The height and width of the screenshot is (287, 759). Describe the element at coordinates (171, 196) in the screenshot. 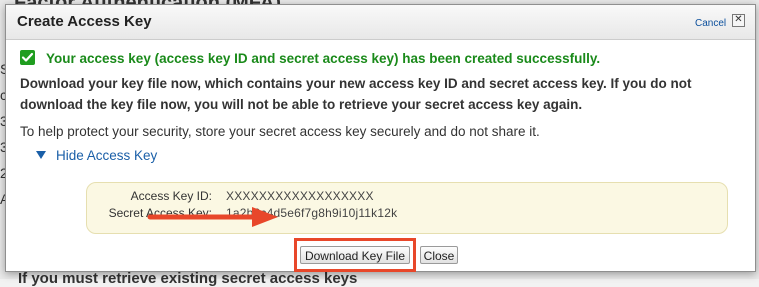

I see `access-key-id-label: Access Key ID:` at that location.